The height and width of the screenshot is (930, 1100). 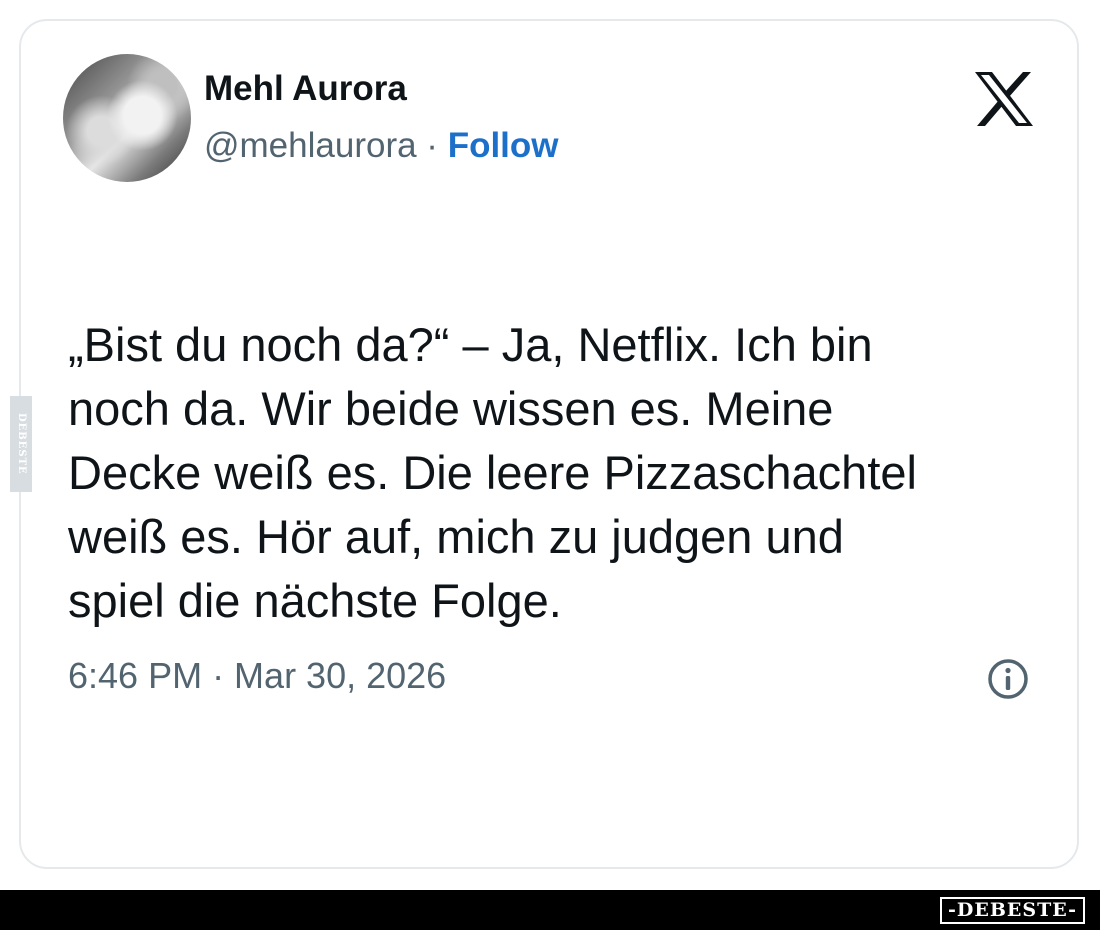 What do you see at coordinates (550, 910) in the screenshot?
I see `bottom-bar: -DEBESTE-` at bounding box center [550, 910].